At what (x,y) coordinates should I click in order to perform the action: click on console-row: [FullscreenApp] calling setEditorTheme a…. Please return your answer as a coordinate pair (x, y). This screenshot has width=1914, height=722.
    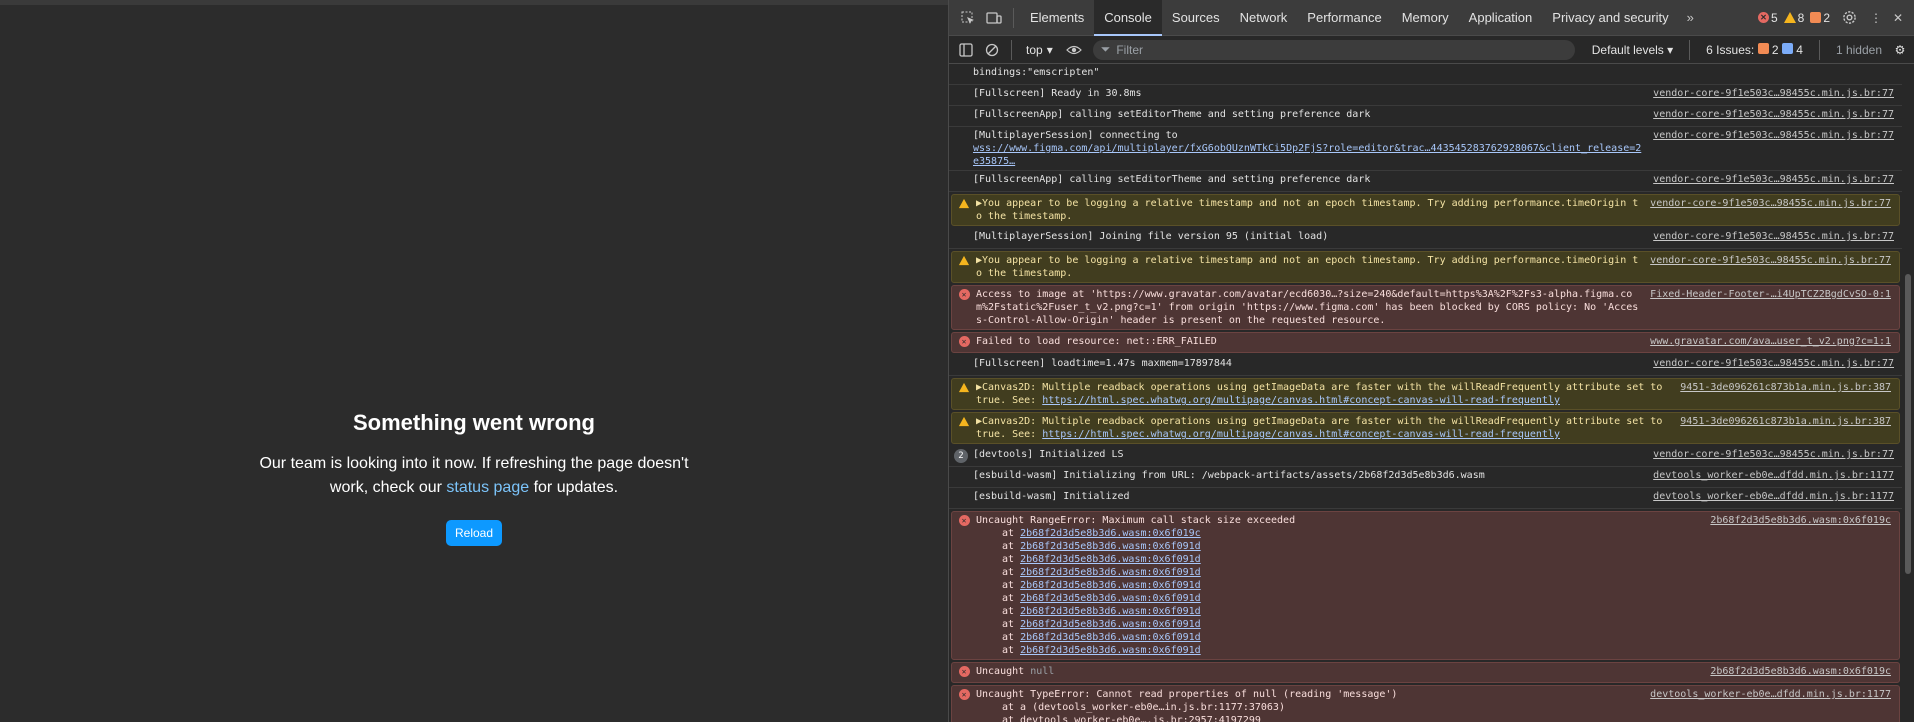
    Looking at the image, I should click on (1425, 181).